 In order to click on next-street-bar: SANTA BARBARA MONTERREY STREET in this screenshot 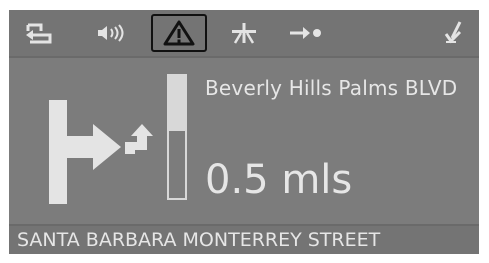, I will do `click(244, 239)`.